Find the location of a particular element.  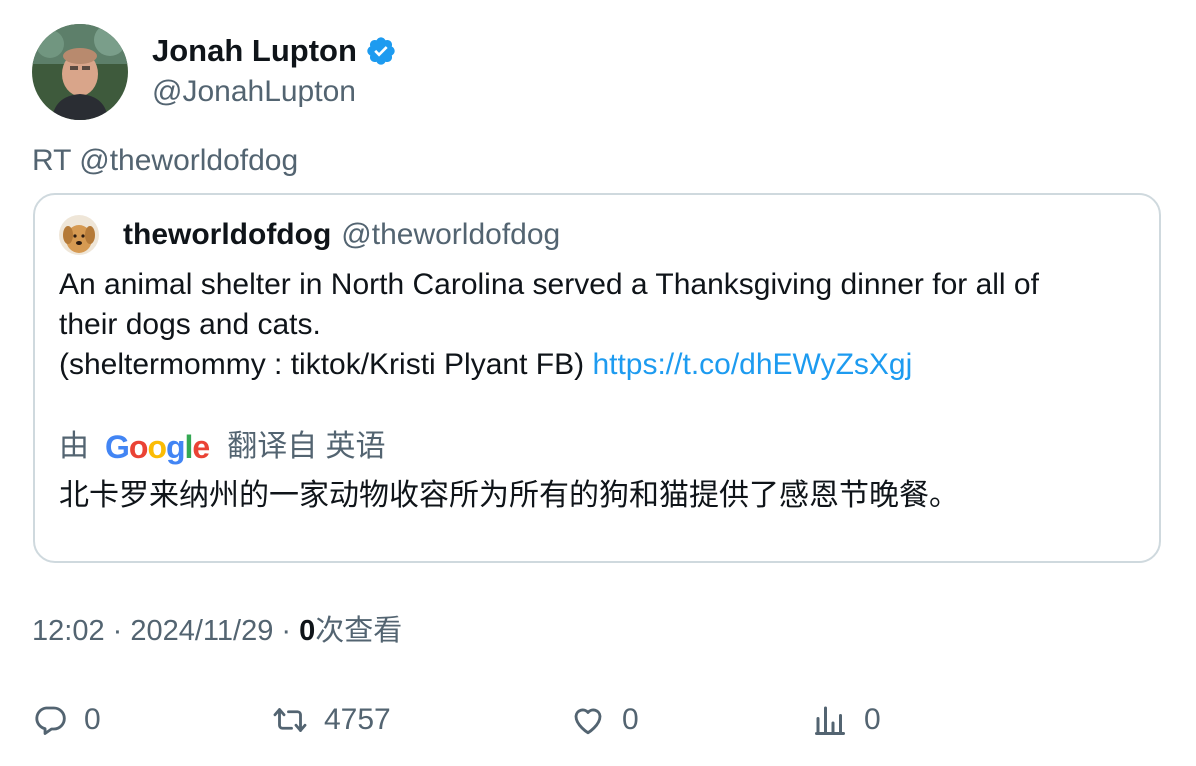

views-action-count: 0 is located at coordinates (872, 719).